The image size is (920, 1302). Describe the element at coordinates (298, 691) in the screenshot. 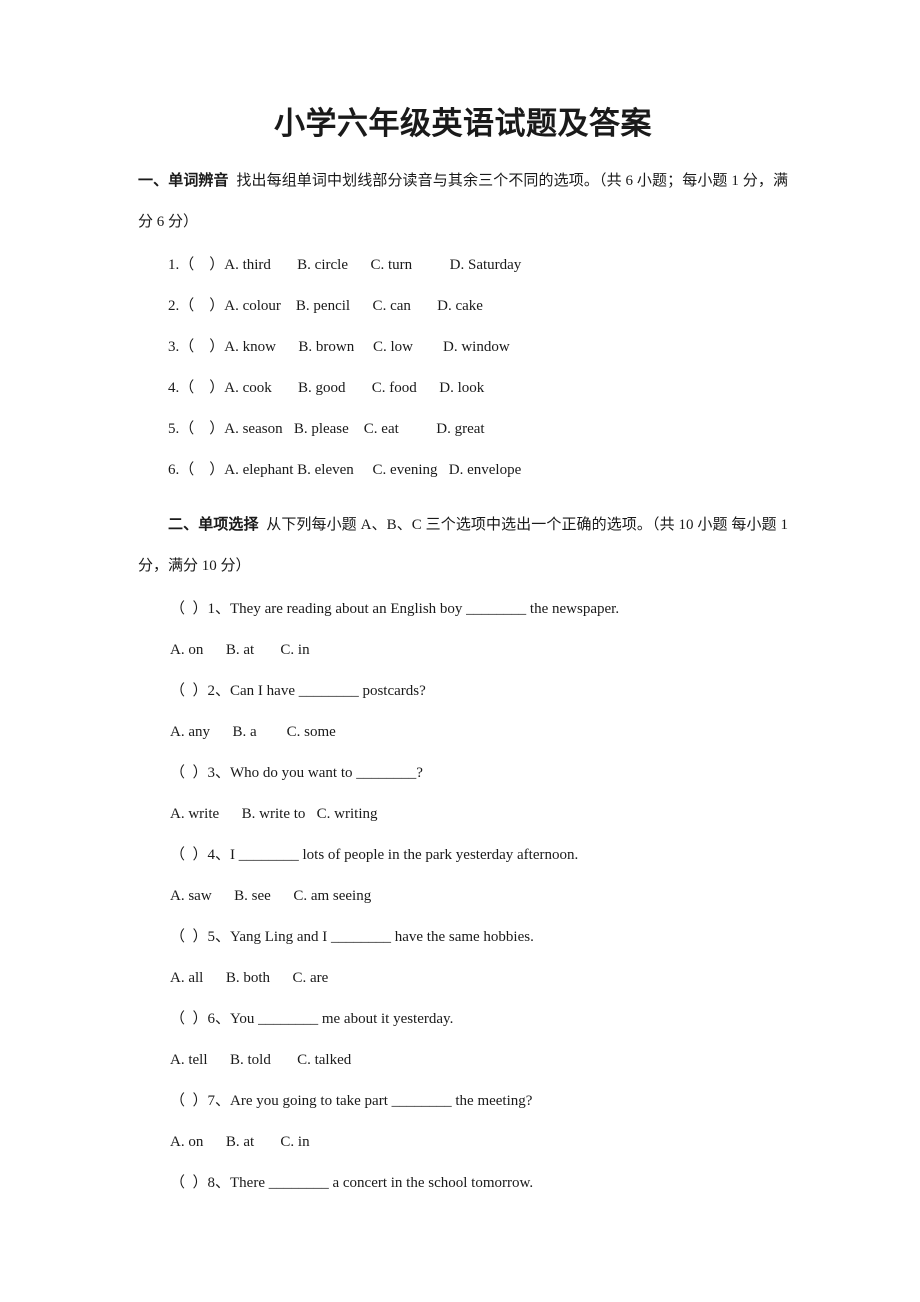

I see `question-stem: （ ）2、Can I have ________ postcards?` at that location.